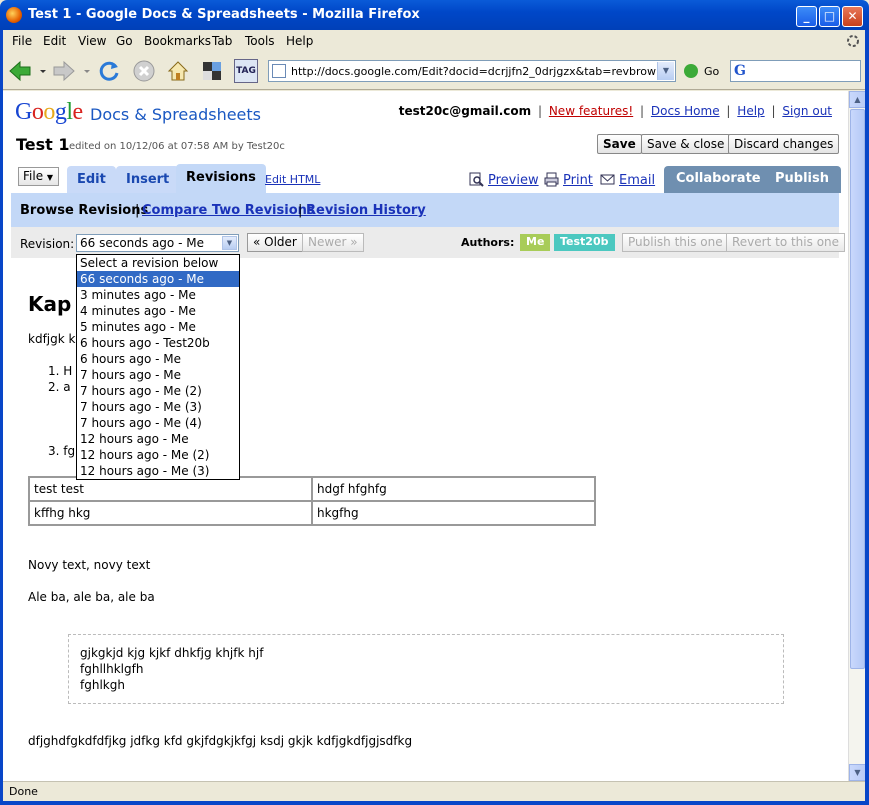  I want to click on maximize-button: □, so click(829, 16).